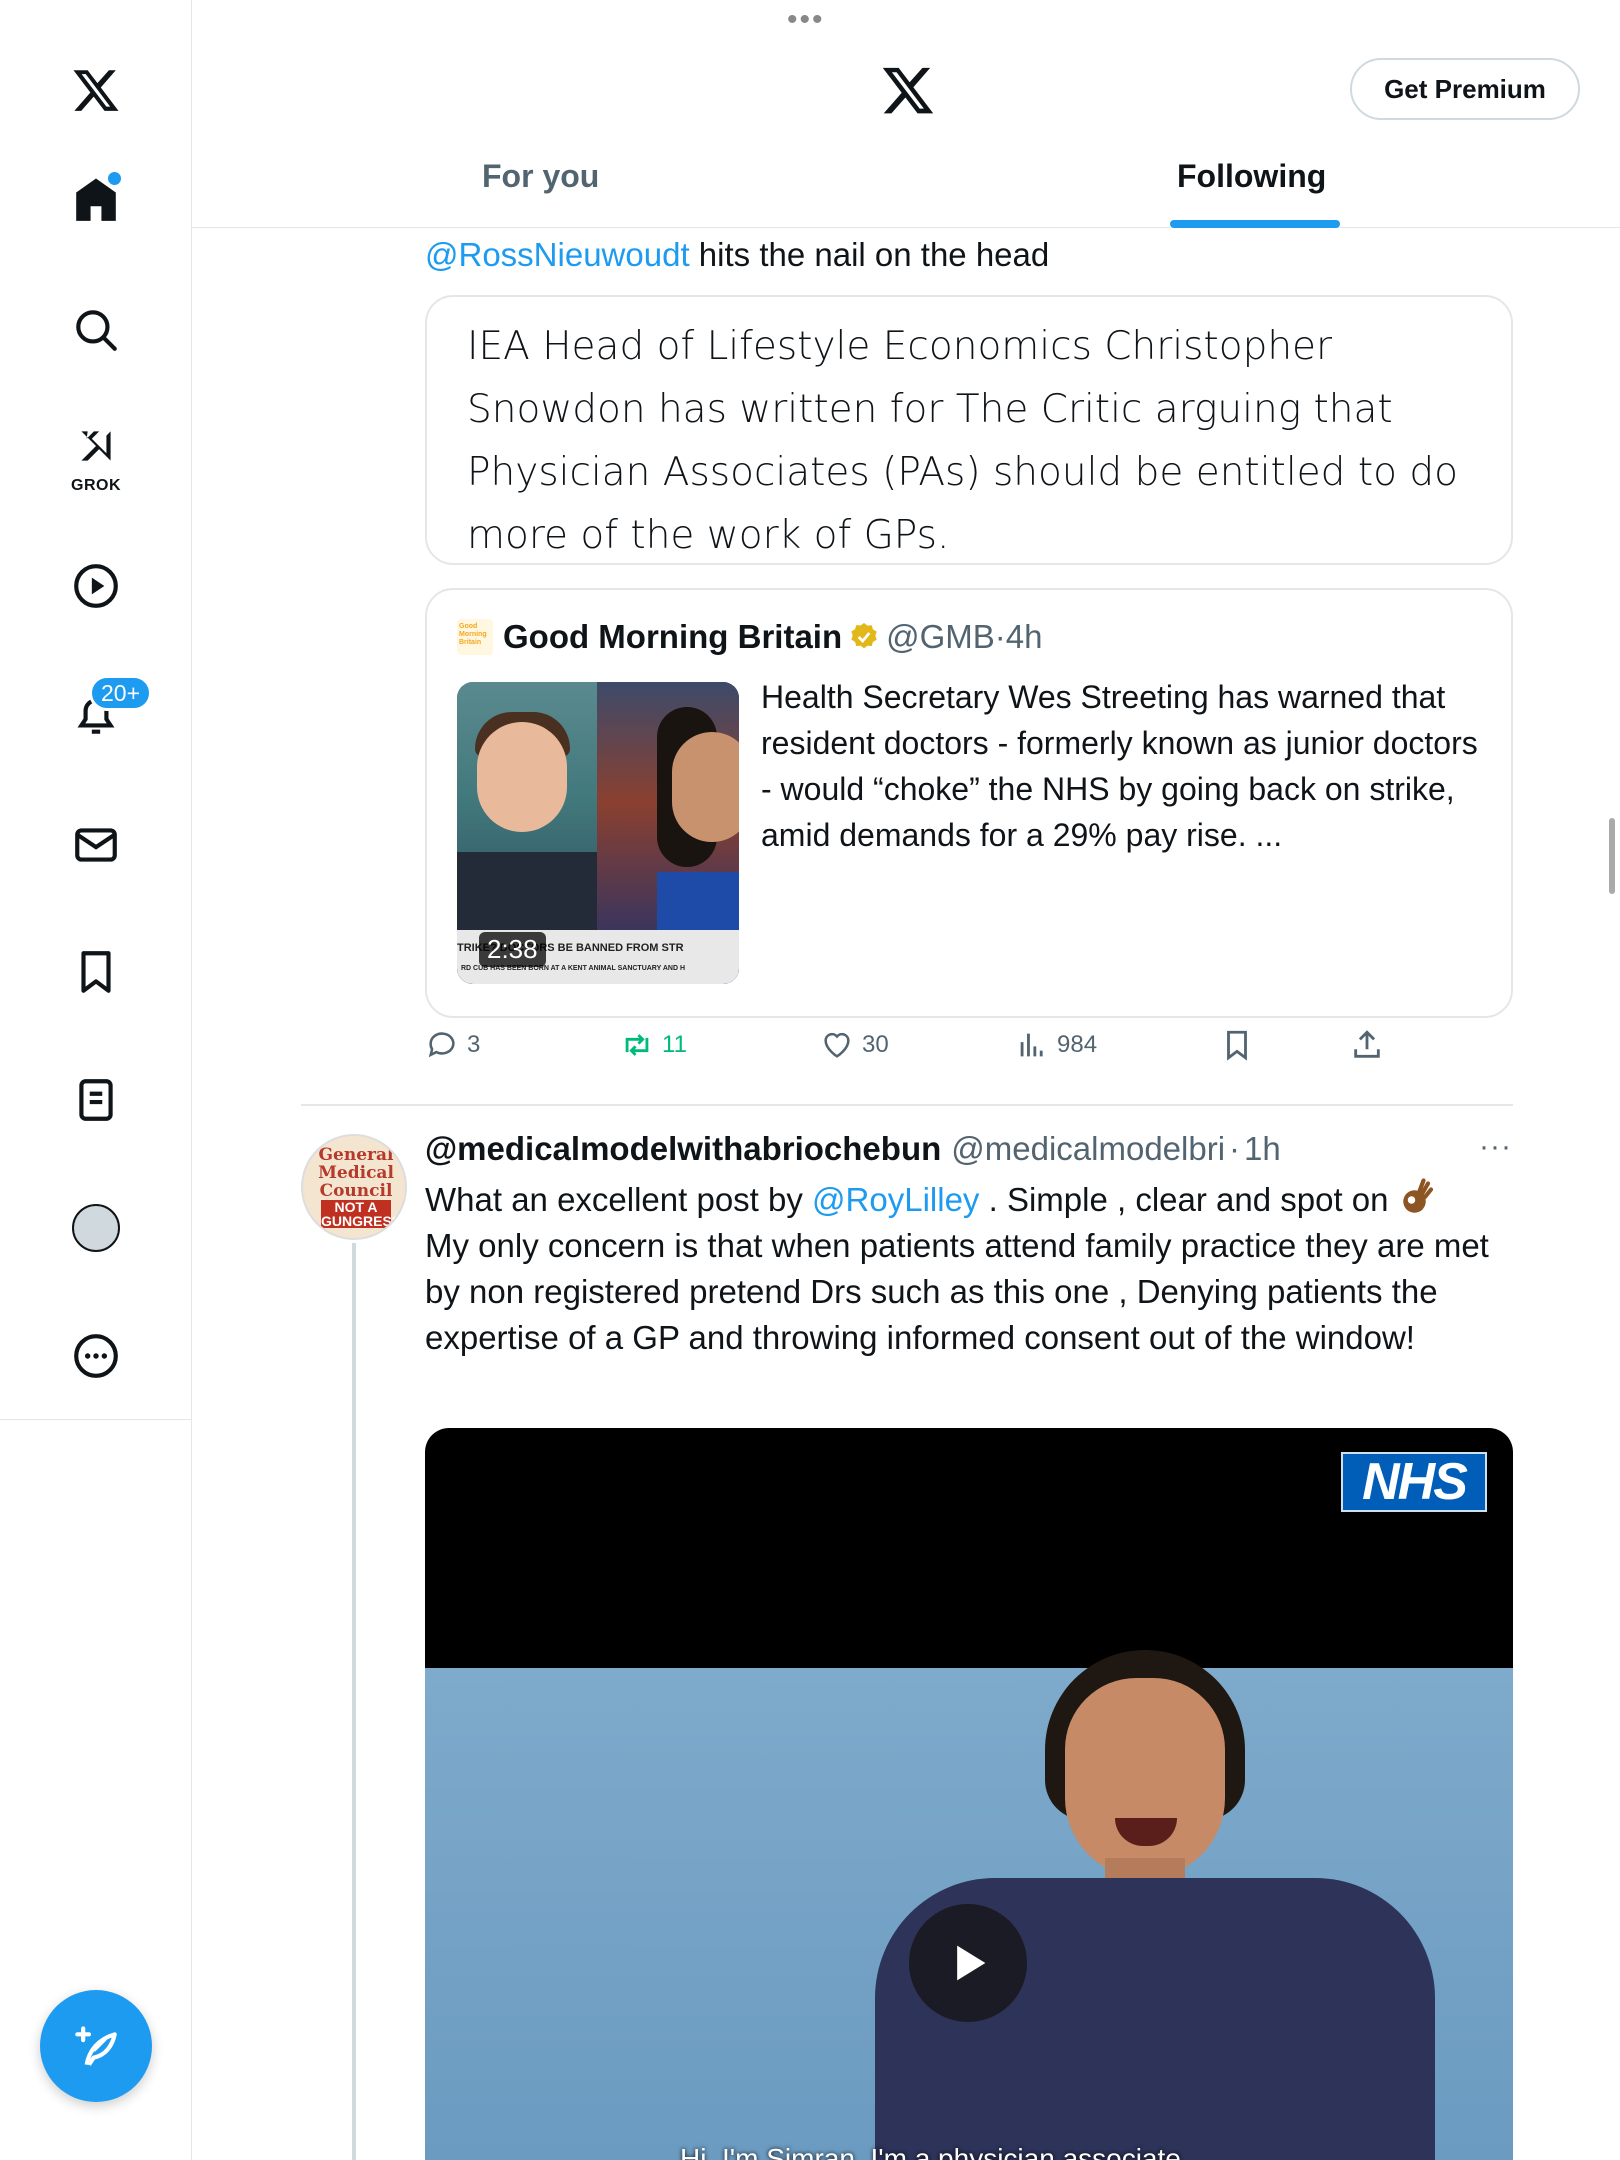  I want to click on mention-link: @RoyLilley, so click(895, 1199).